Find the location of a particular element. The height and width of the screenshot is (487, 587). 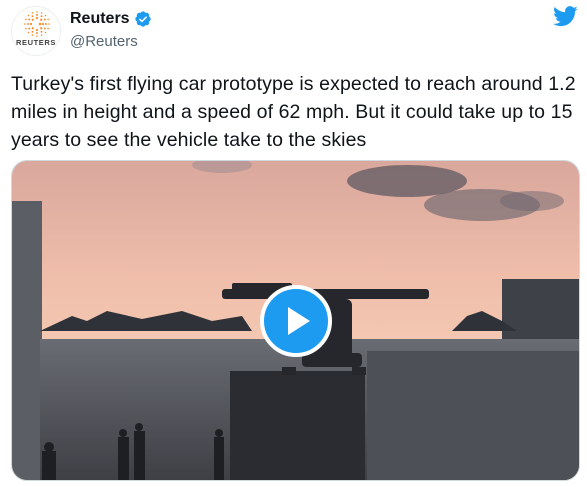

avatar: REUTERS is located at coordinates (36, 31).